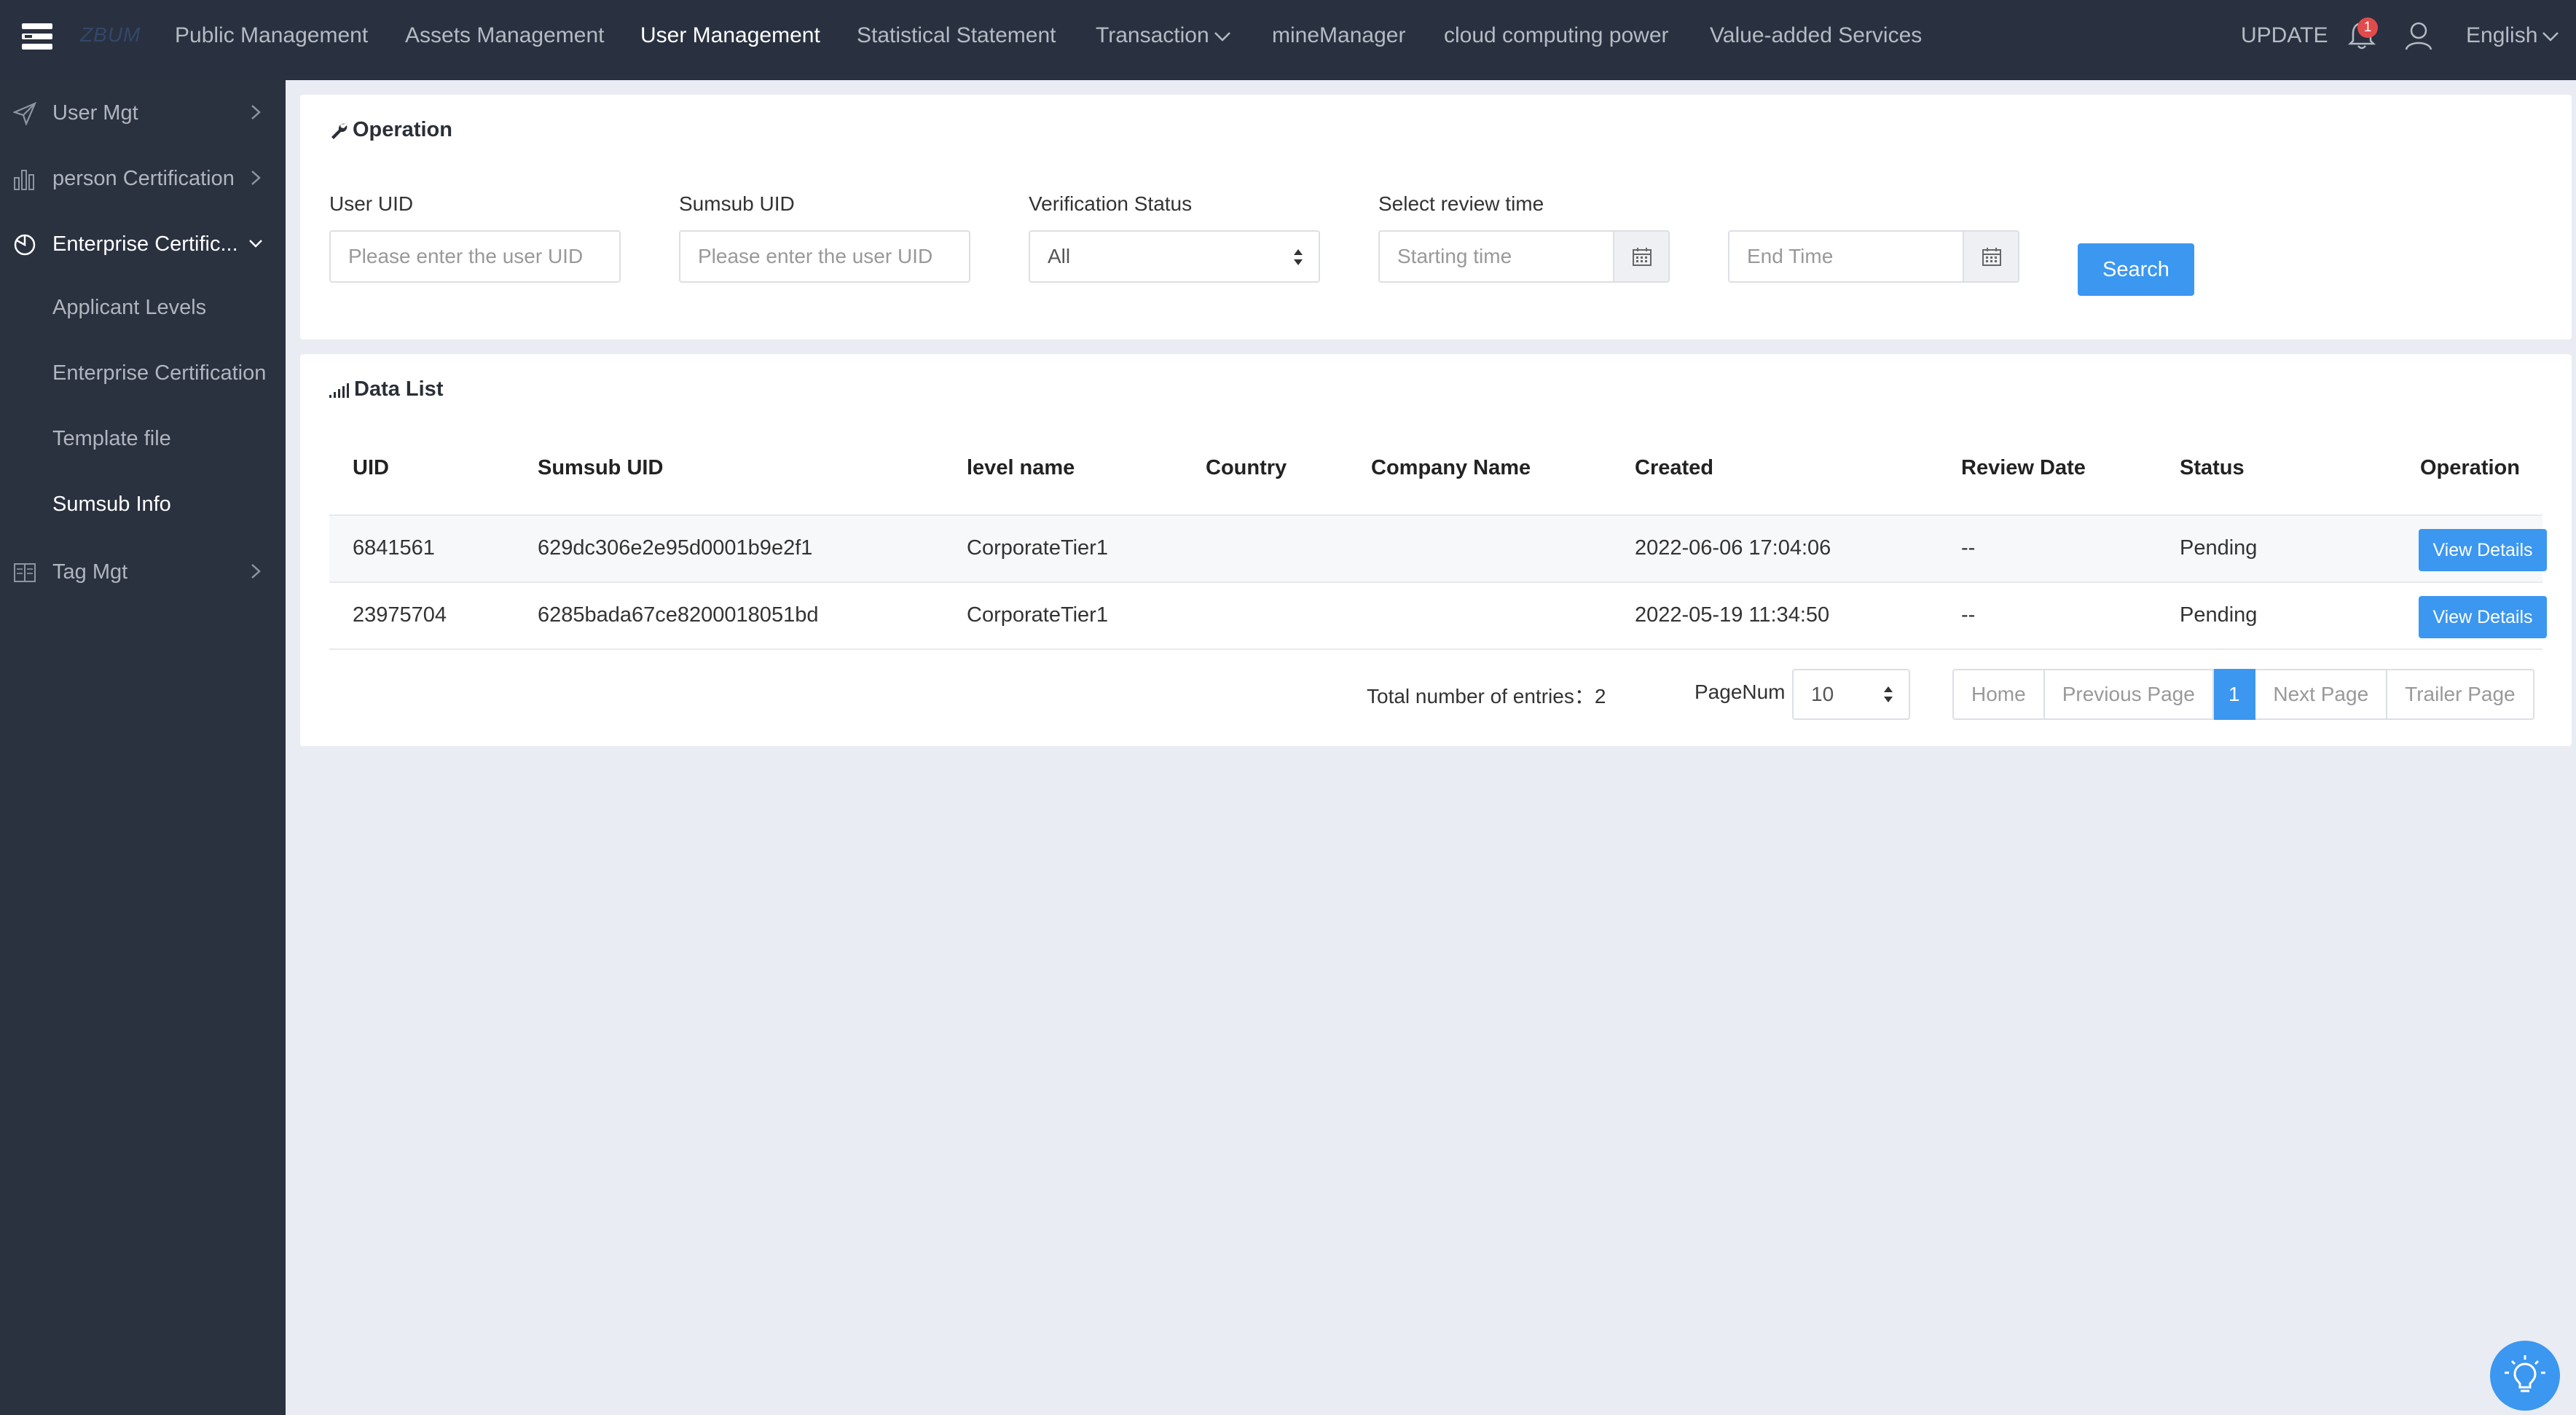  I want to click on send-icon, so click(24, 113).